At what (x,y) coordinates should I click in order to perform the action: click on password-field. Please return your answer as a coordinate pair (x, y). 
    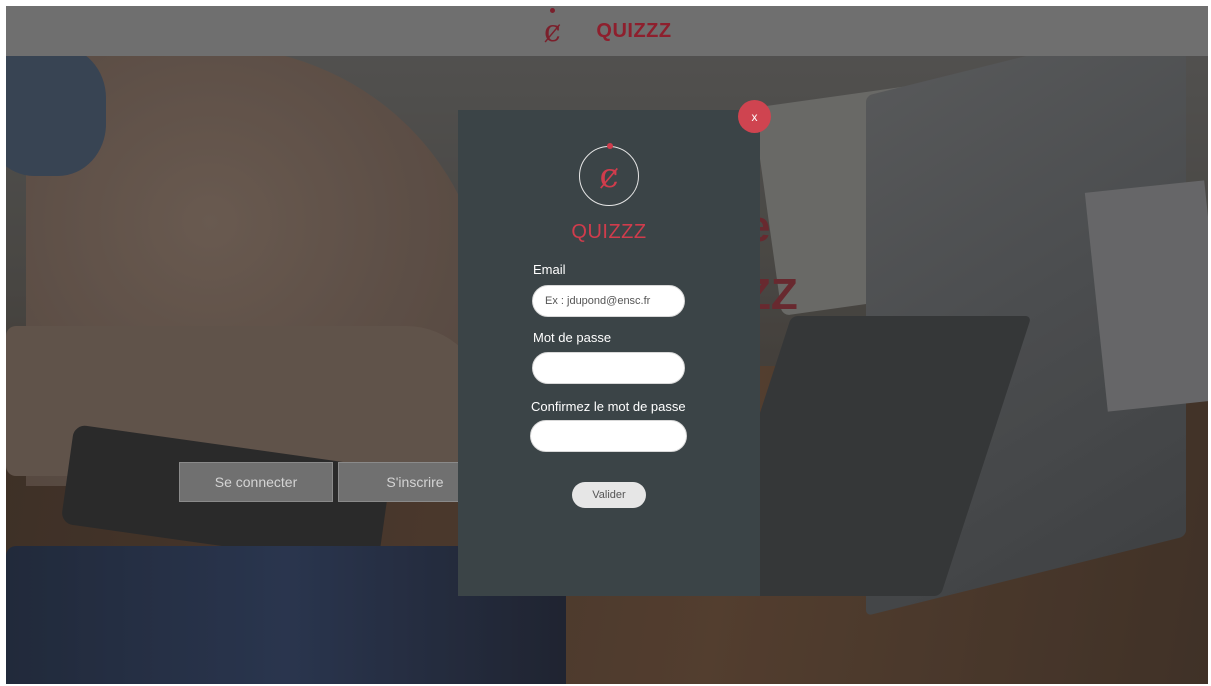
    Looking at the image, I should click on (608, 368).